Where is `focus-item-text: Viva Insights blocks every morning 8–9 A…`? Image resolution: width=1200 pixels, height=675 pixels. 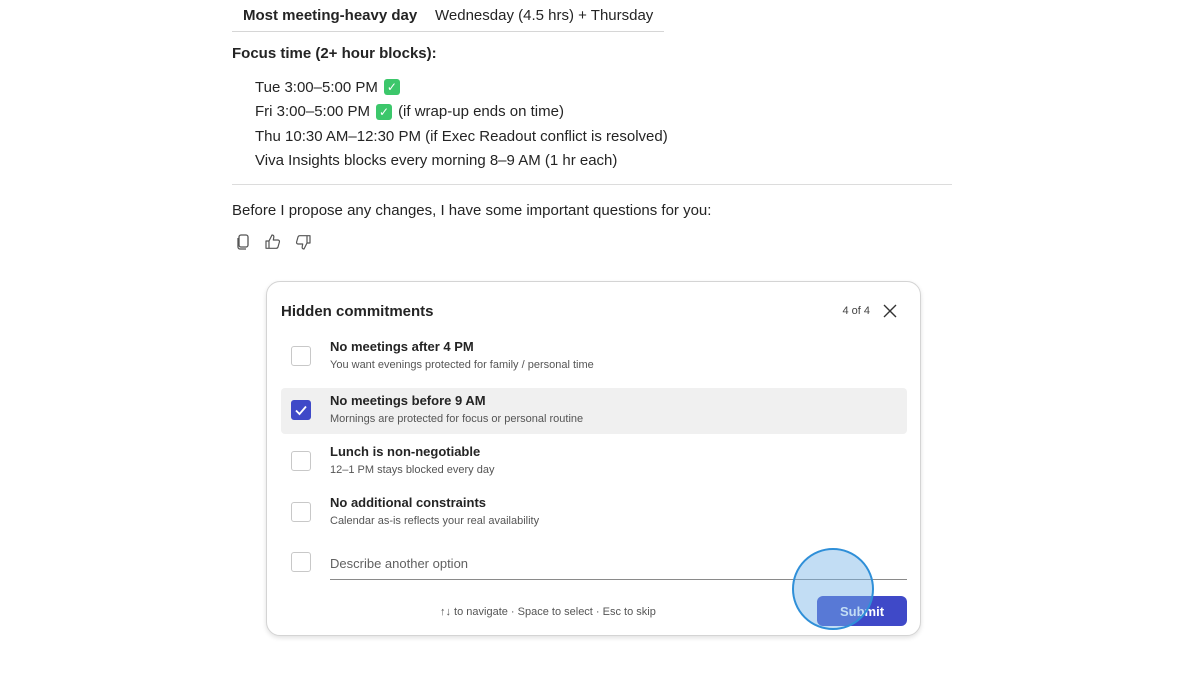
focus-item-text: Viva Insights blocks every morning 8–9 A… is located at coordinates (436, 161).